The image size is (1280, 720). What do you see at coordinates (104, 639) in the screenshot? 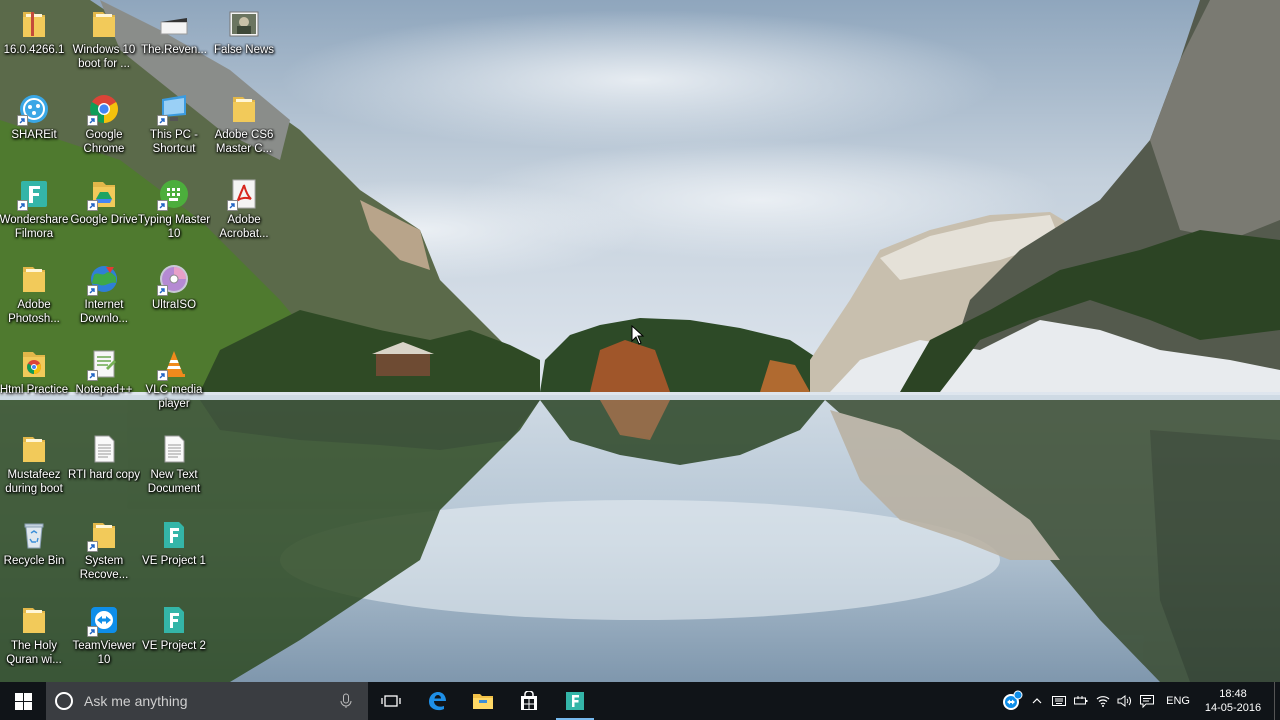
I see `desktop-icon-teamviewer: TeamViewer 10` at bounding box center [104, 639].